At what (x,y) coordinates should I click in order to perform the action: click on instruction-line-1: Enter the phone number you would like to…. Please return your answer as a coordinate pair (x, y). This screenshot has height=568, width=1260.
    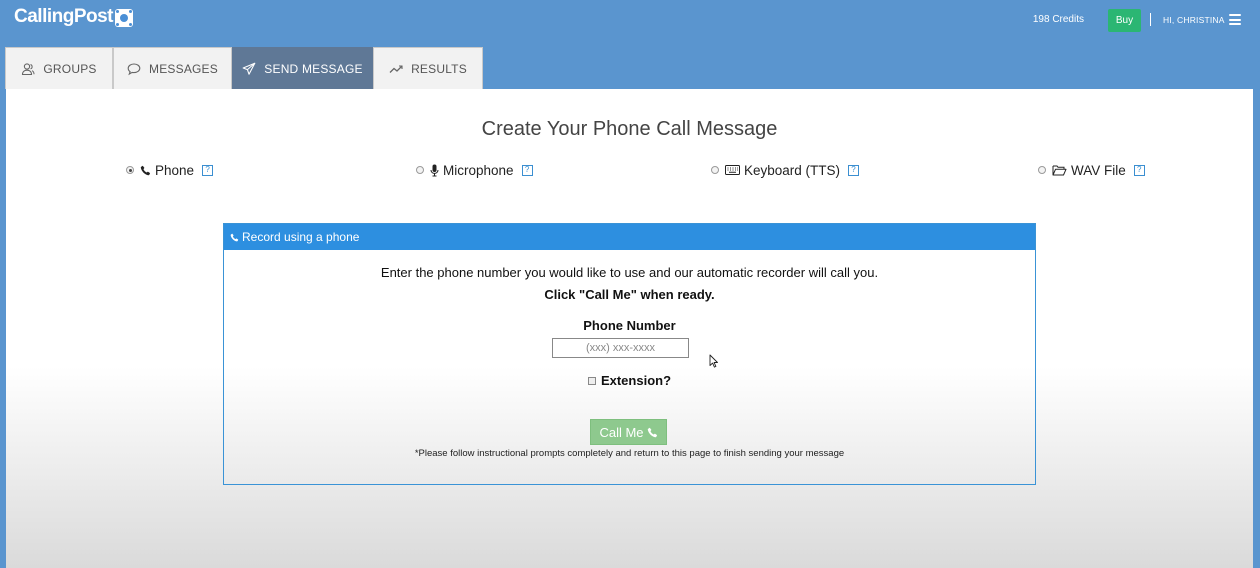
    Looking at the image, I should click on (629, 272).